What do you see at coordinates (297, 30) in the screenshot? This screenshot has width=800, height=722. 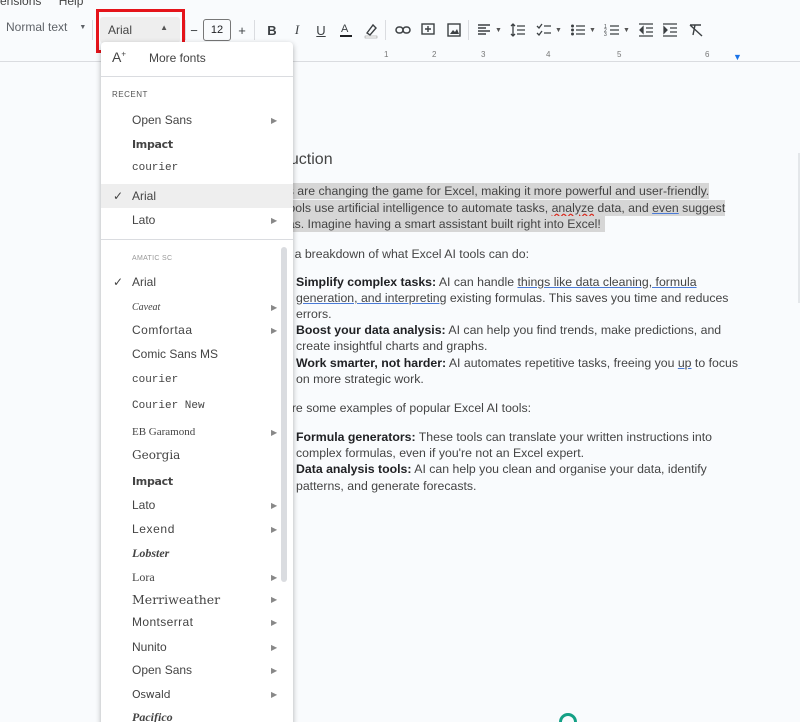 I see `italic-icon: I` at bounding box center [297, 30].